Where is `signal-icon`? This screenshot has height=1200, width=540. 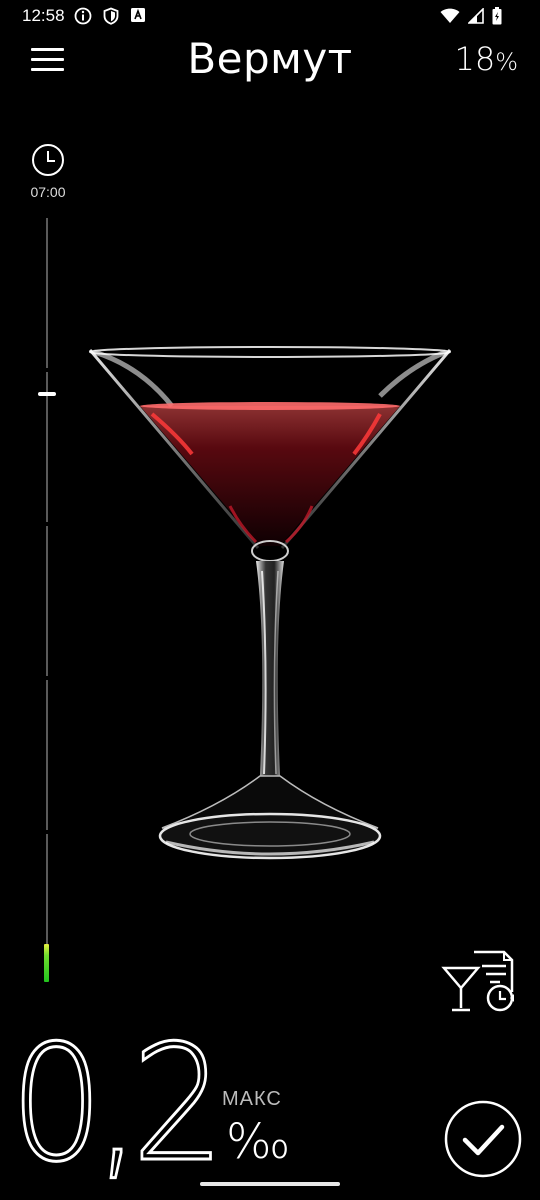
signal-icon is located at coordinates (475, 17).